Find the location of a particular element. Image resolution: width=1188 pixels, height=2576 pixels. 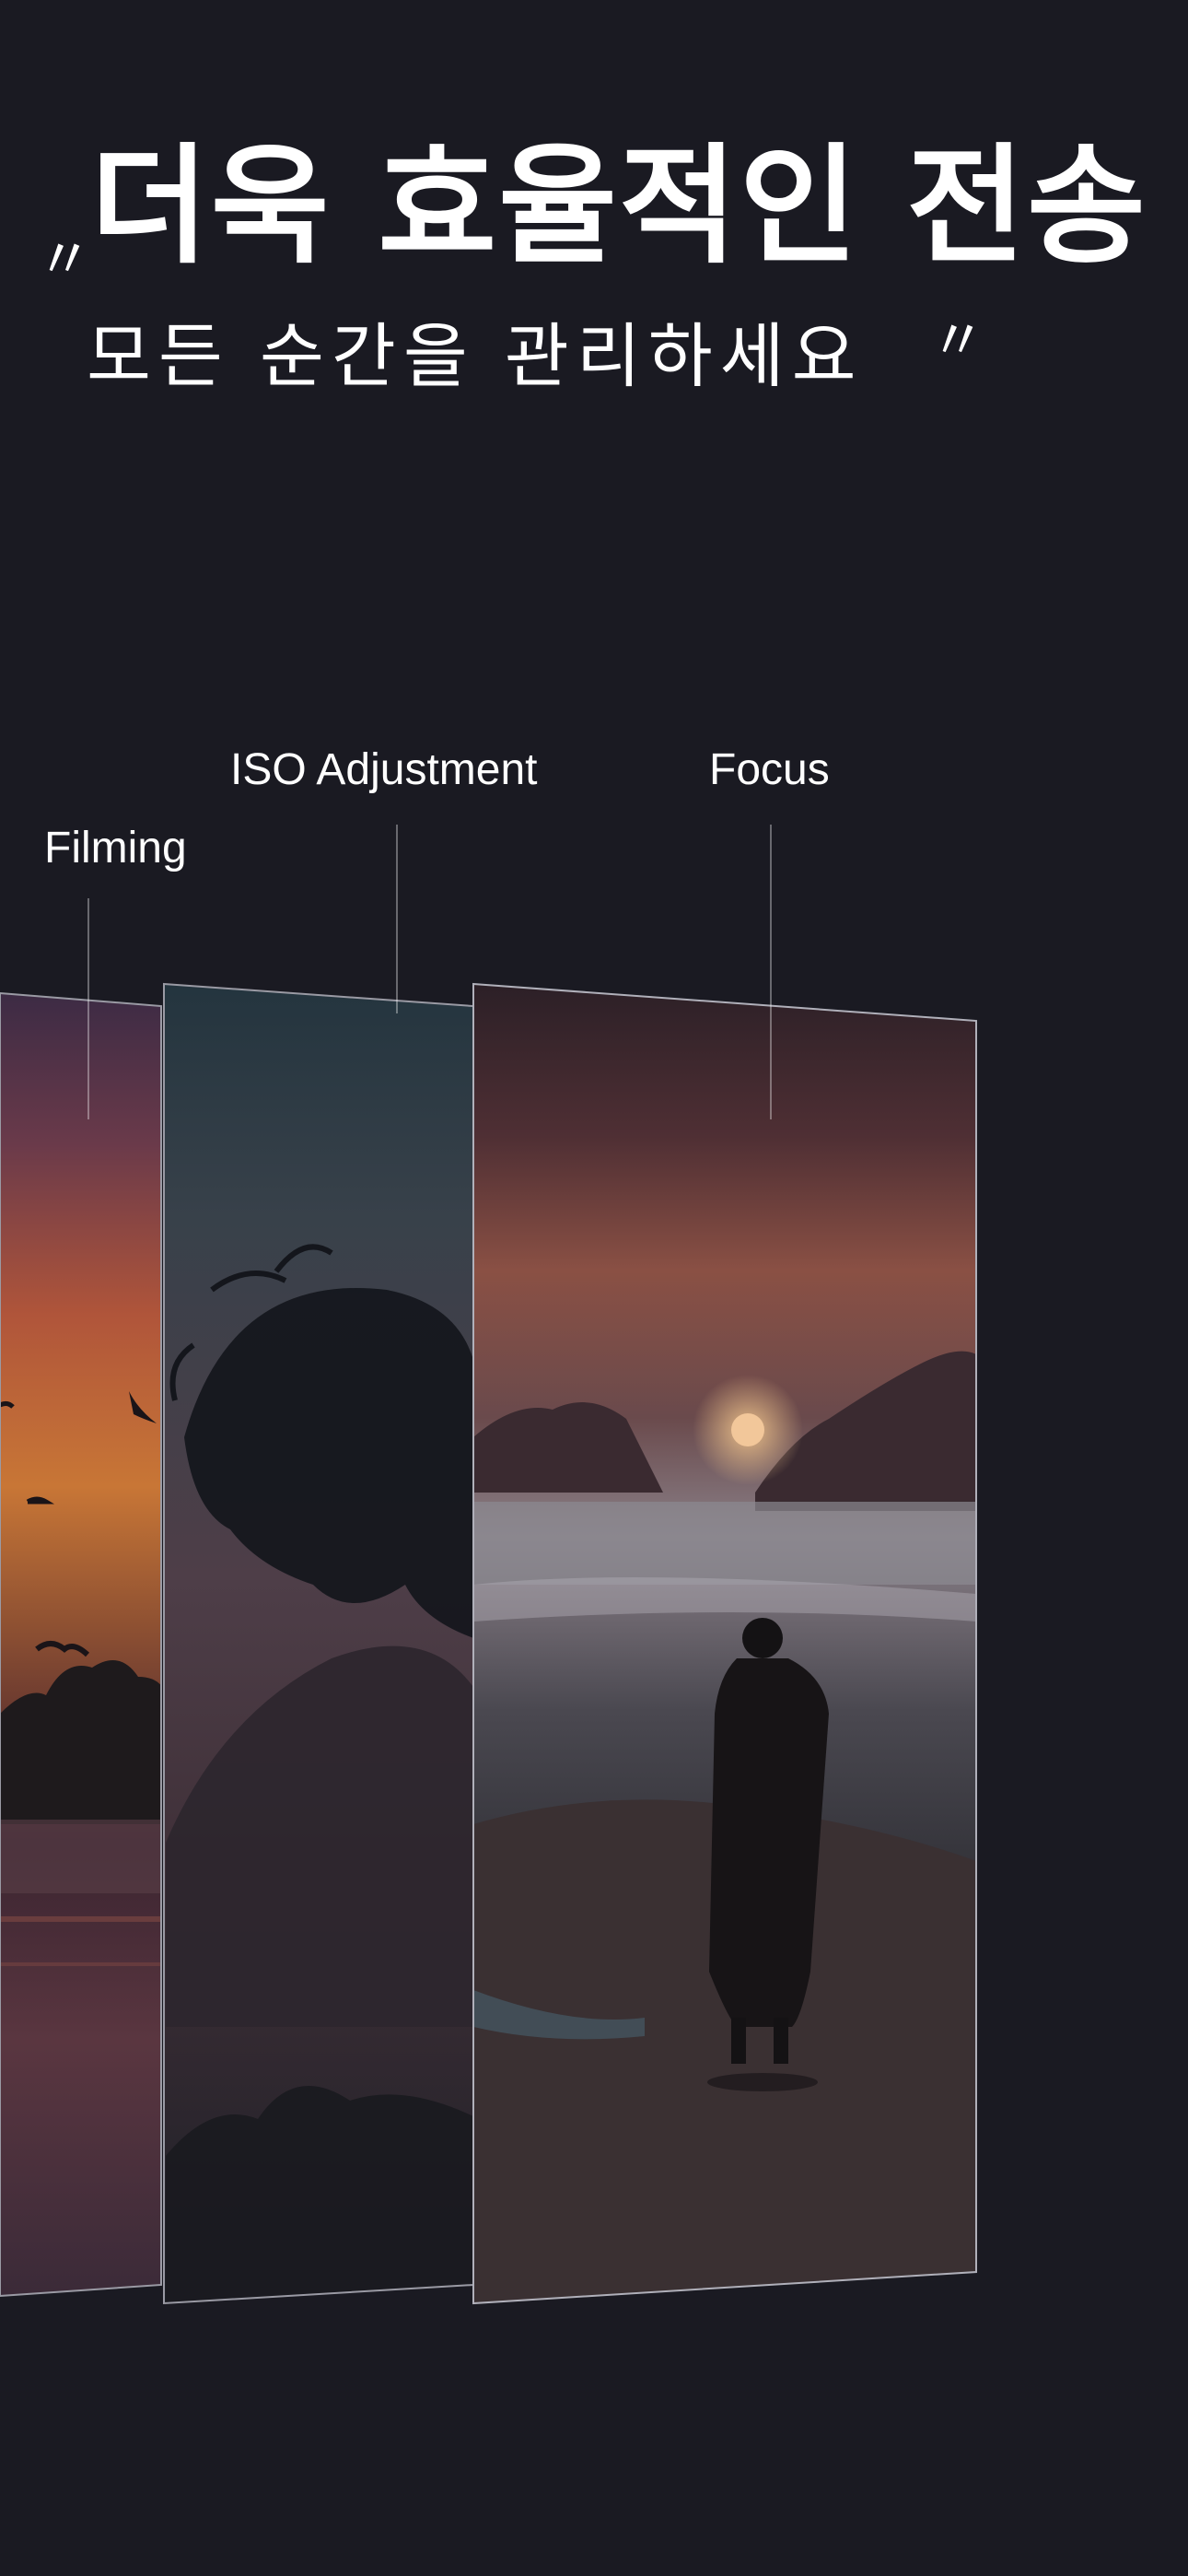

filming-panel is located at coordinates (80, 1644).